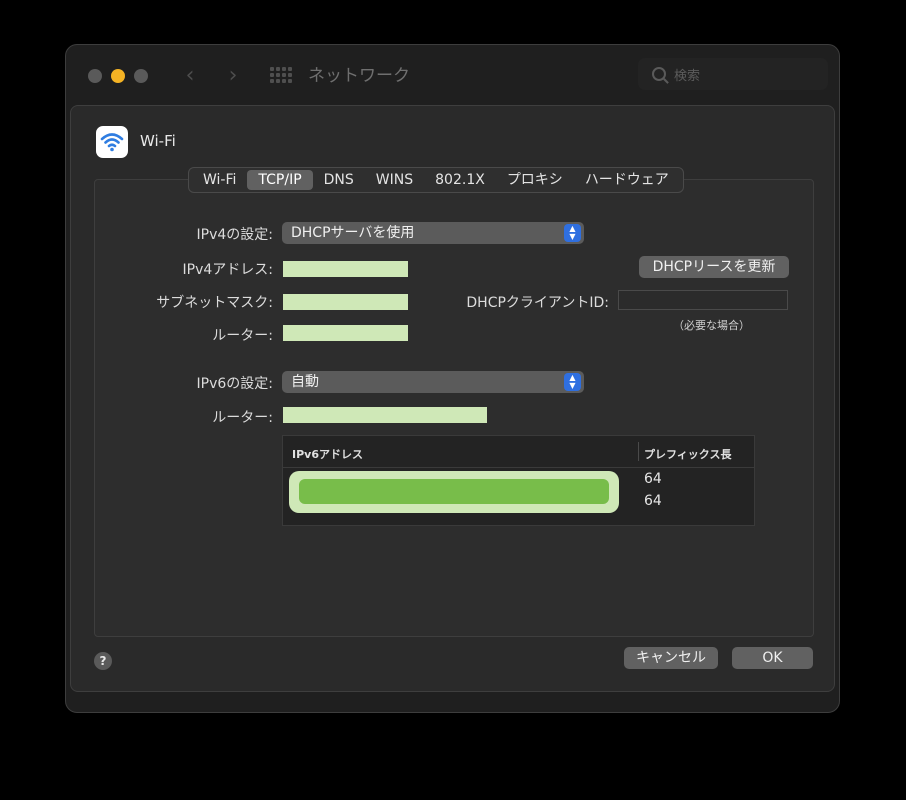 This screenshot has height=800, width=906. What do you see at coordinates (671, 658) in the screenshot?
I see `cancel-button: キャンセル` at bounding box center [671, 658].